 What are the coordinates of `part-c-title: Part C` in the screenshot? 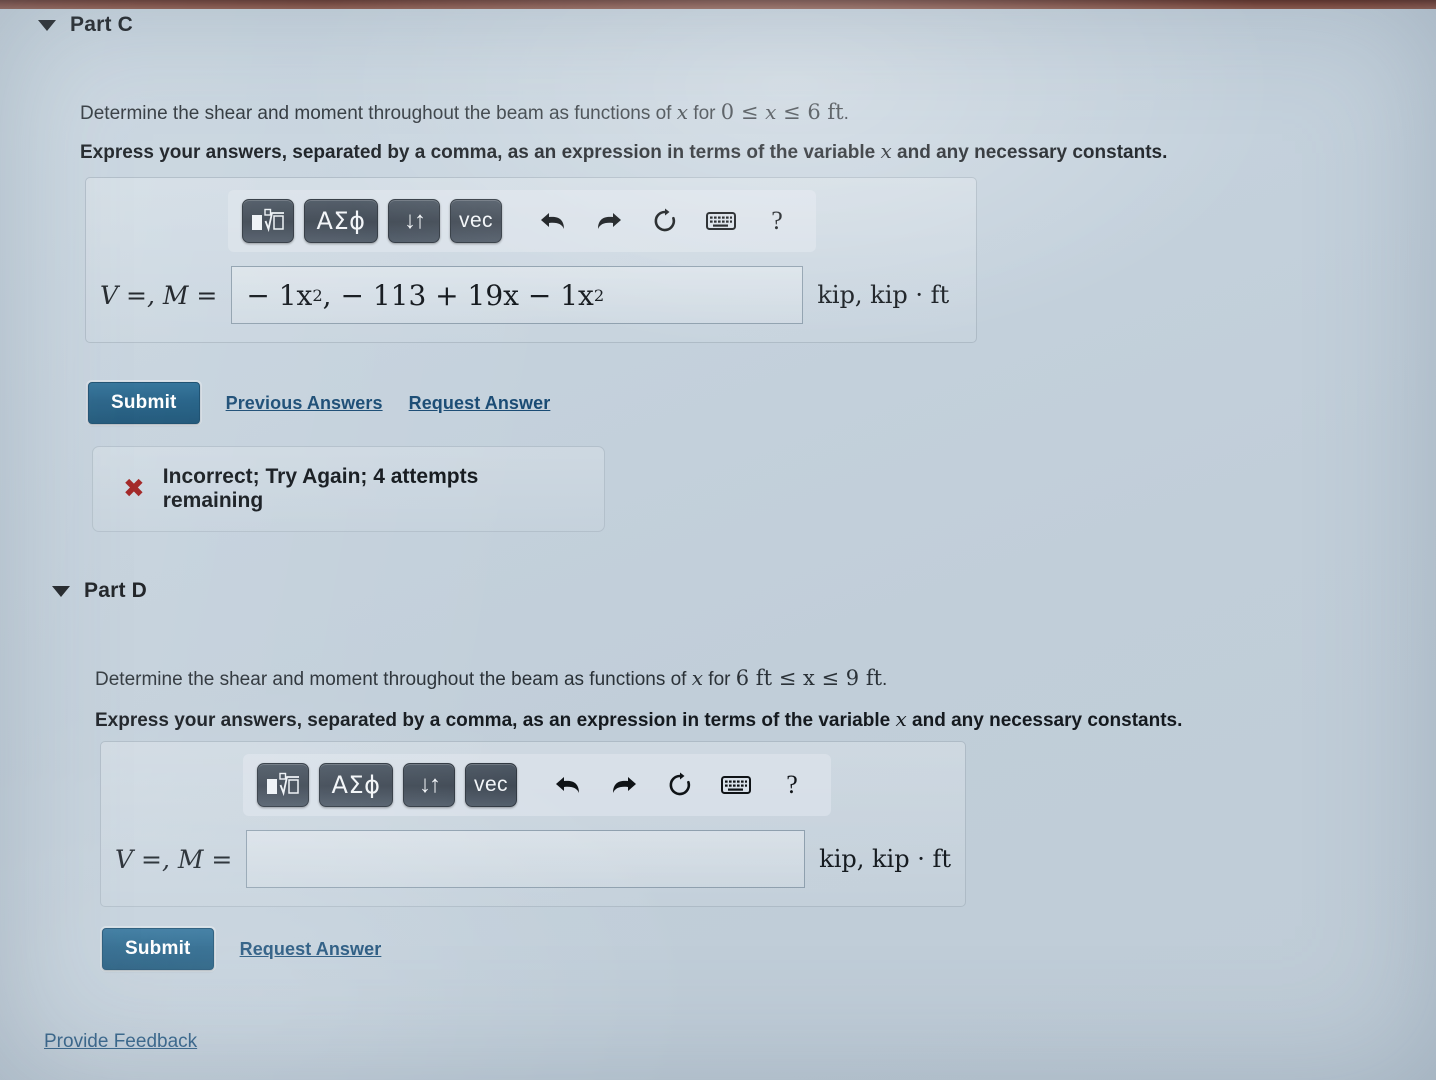 It's located at (102, 24).